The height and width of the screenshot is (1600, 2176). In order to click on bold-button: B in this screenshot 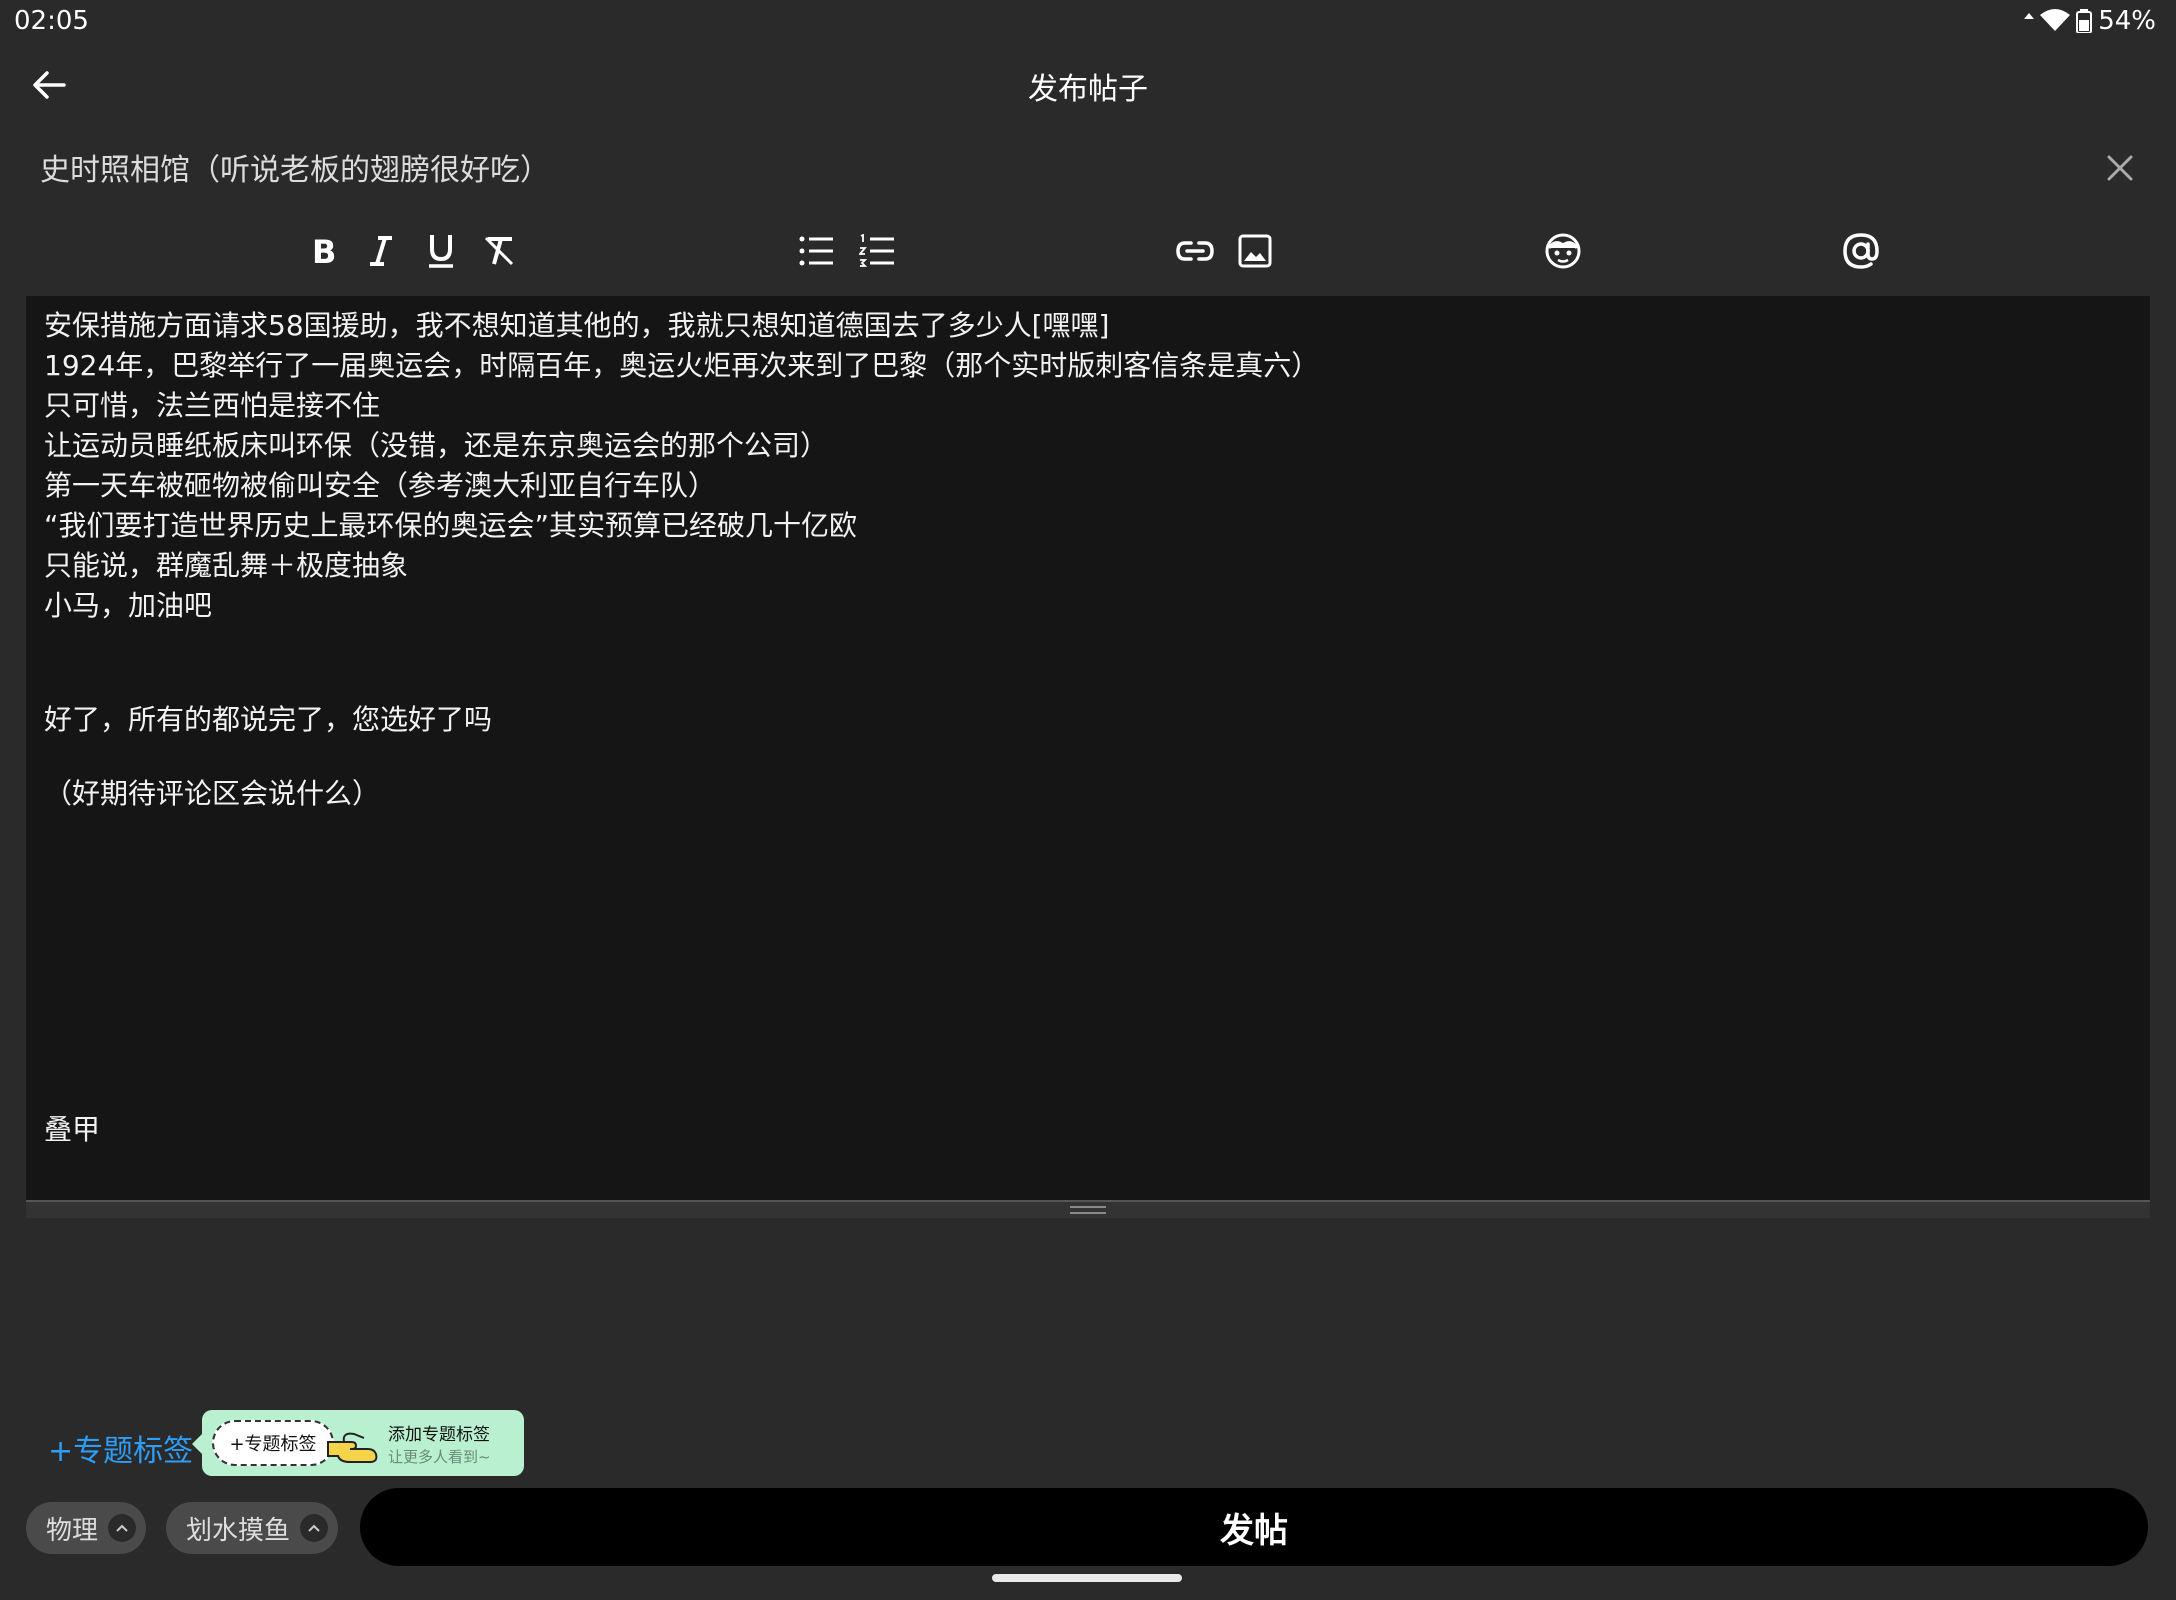, I will do `click(323, 251)`.